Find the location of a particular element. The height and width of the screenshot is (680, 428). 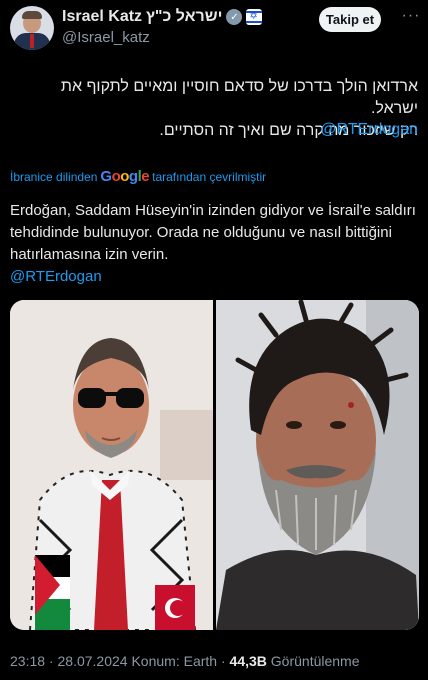

translated-line-3: hatırlamasına izin verin. is located at coordinates (89, 254).